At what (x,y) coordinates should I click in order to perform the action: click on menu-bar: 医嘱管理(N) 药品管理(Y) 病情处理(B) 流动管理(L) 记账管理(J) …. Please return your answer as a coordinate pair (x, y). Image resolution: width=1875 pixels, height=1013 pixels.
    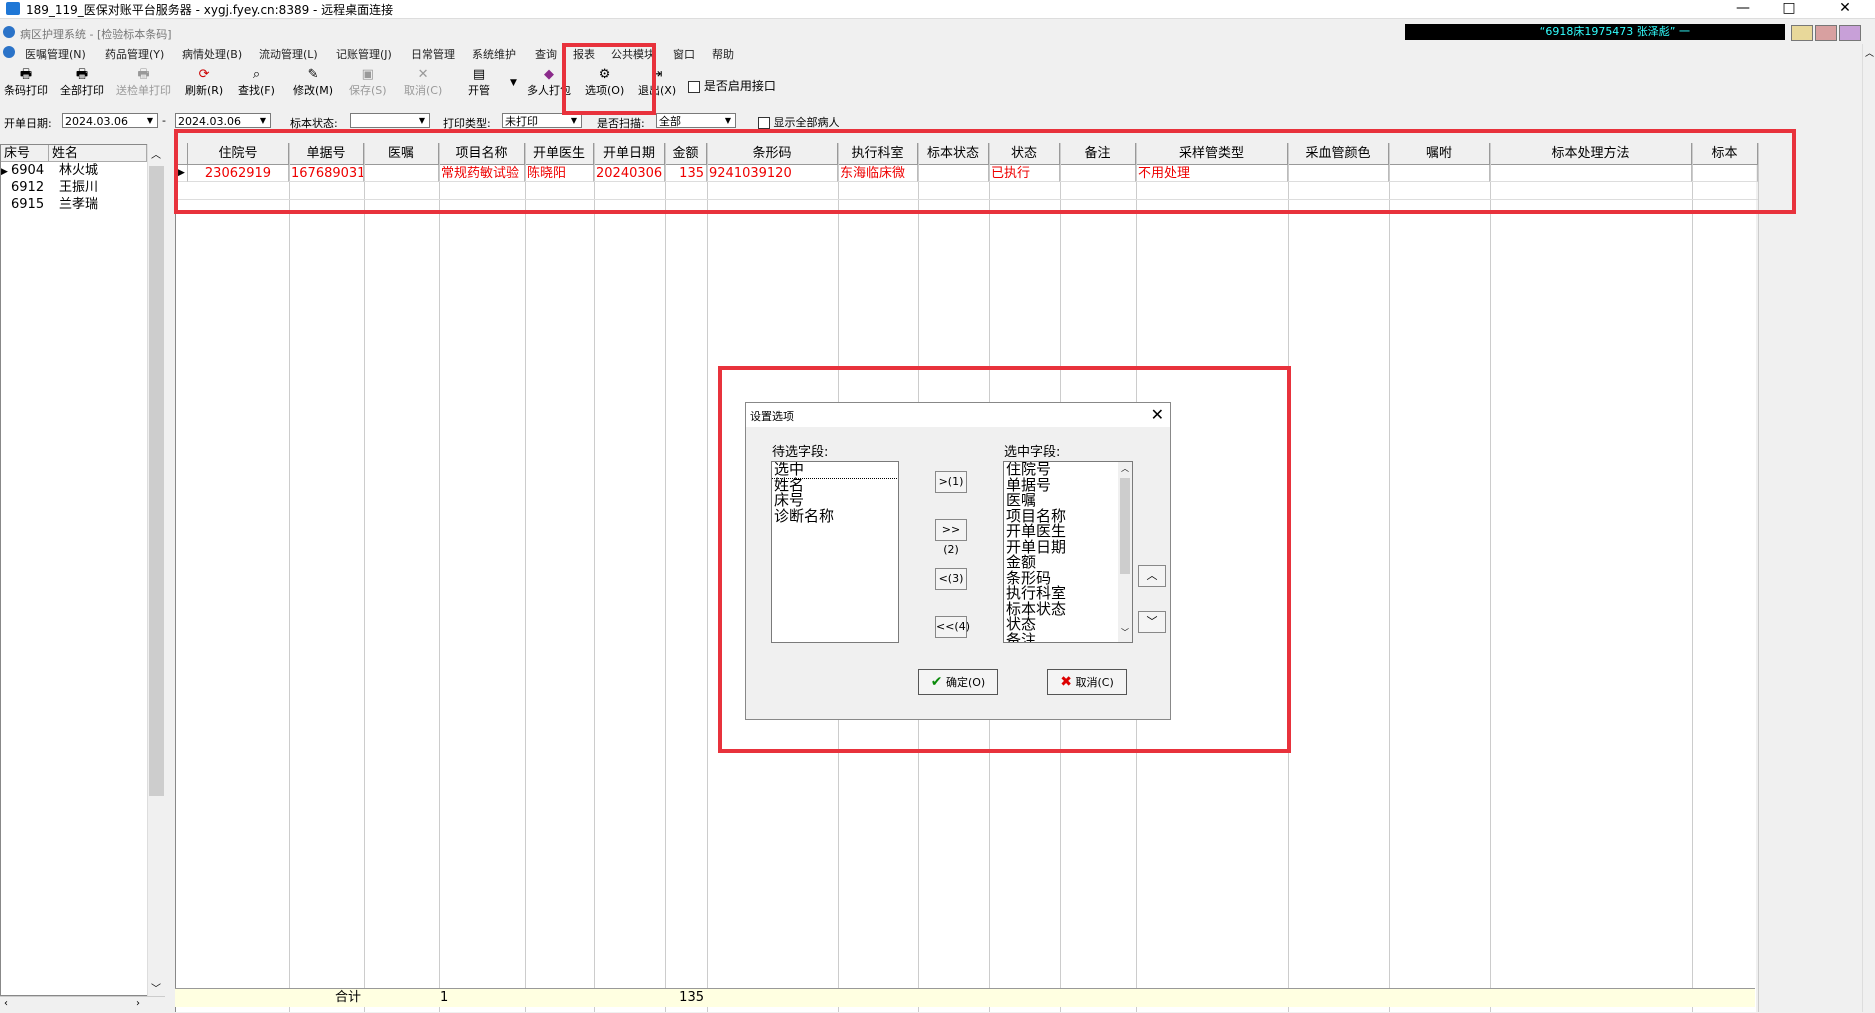
    Looking at the image, I should click on (937, 52).